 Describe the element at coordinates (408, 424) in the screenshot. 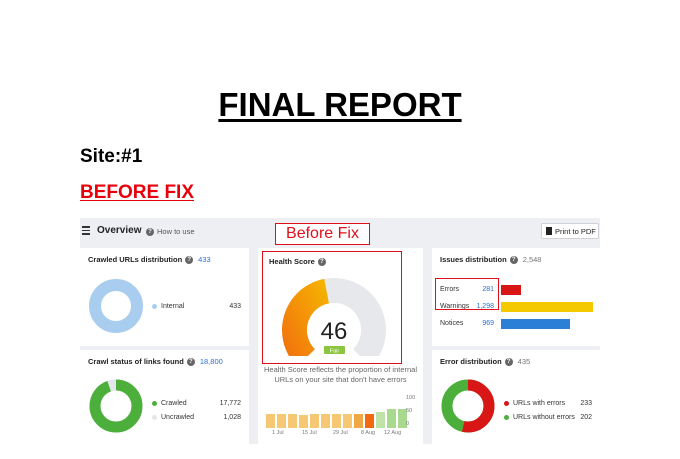

I see `y-tick-label: 0` at that location.